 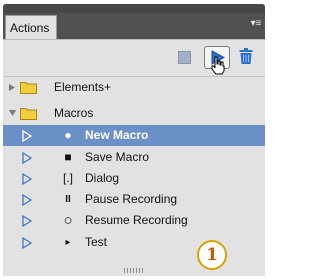 What do you see at coordinates (134, 26) in the screenshot?
I see `tab-bar: Actions ▾≡` at bounding box center [134, 26].